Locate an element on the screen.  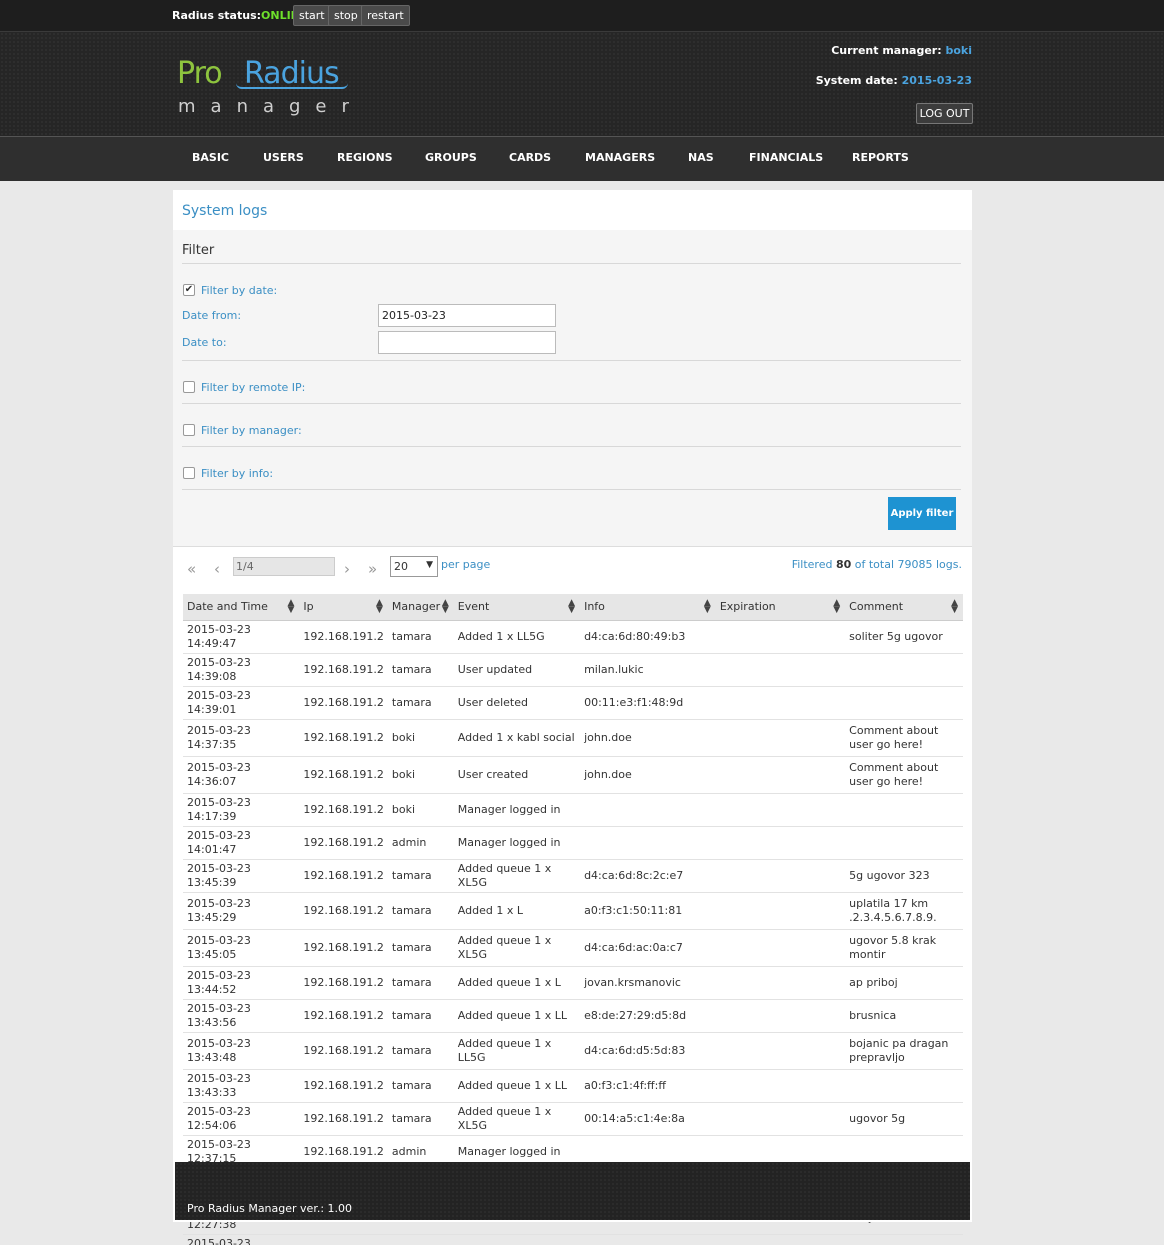
table-cell: Comment about user go here! is located at coordinates (904, 775).